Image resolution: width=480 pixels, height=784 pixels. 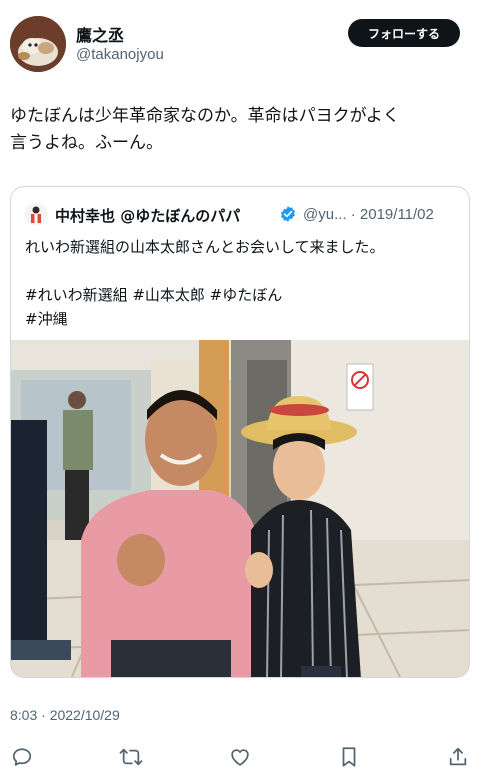 What do you see at coordinates (120, 54) in the screenshot?
I see `author-handle: @takanojyou` at bounding box center [120, 54].